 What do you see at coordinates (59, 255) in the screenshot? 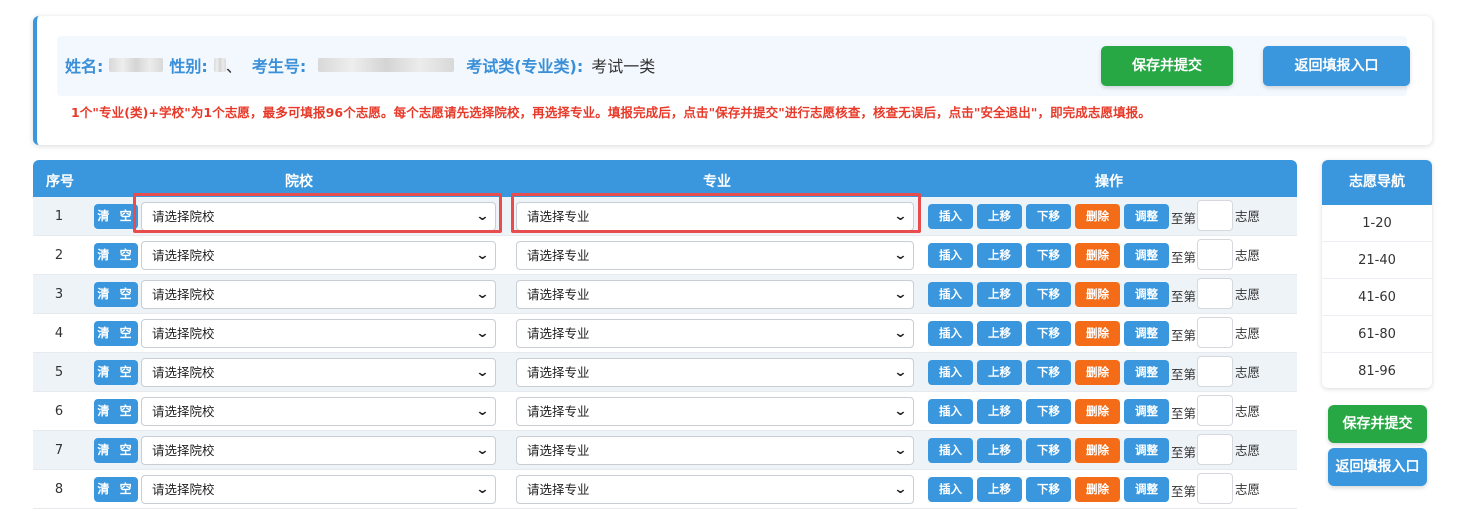
I see `row-index: 2` at bounding box center [59, 255].